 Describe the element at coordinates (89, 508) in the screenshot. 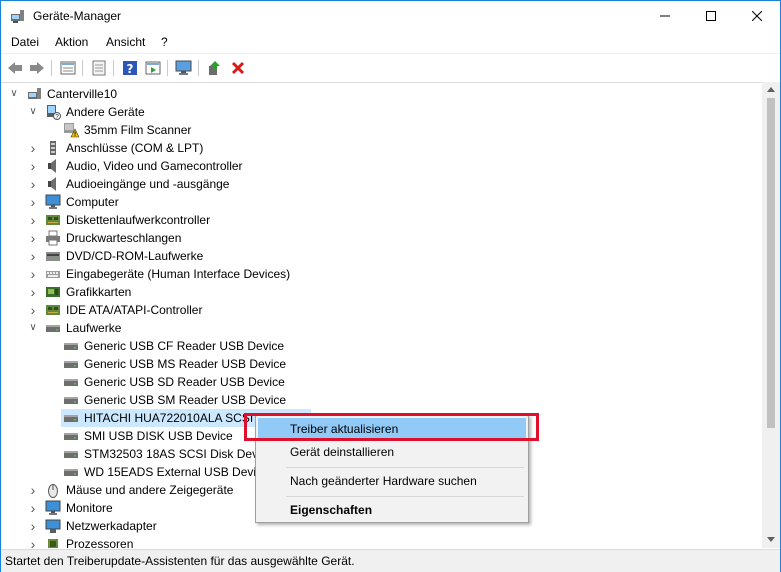

I see `tree-item-label: Monitore` at that location.